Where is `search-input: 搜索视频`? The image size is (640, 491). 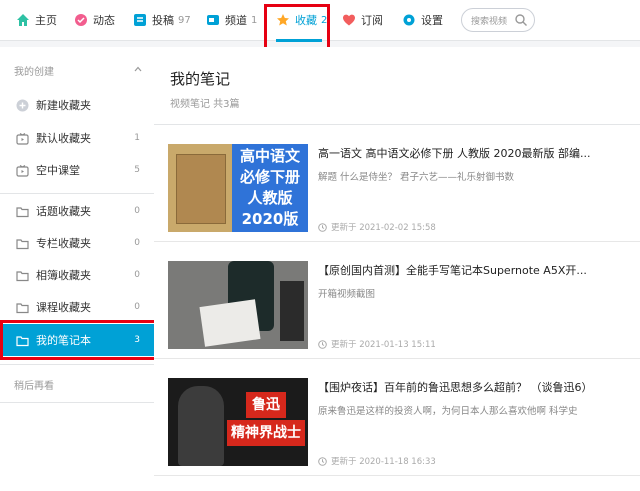 search-input: 搜索视频 is located at coordinates (489, 20).